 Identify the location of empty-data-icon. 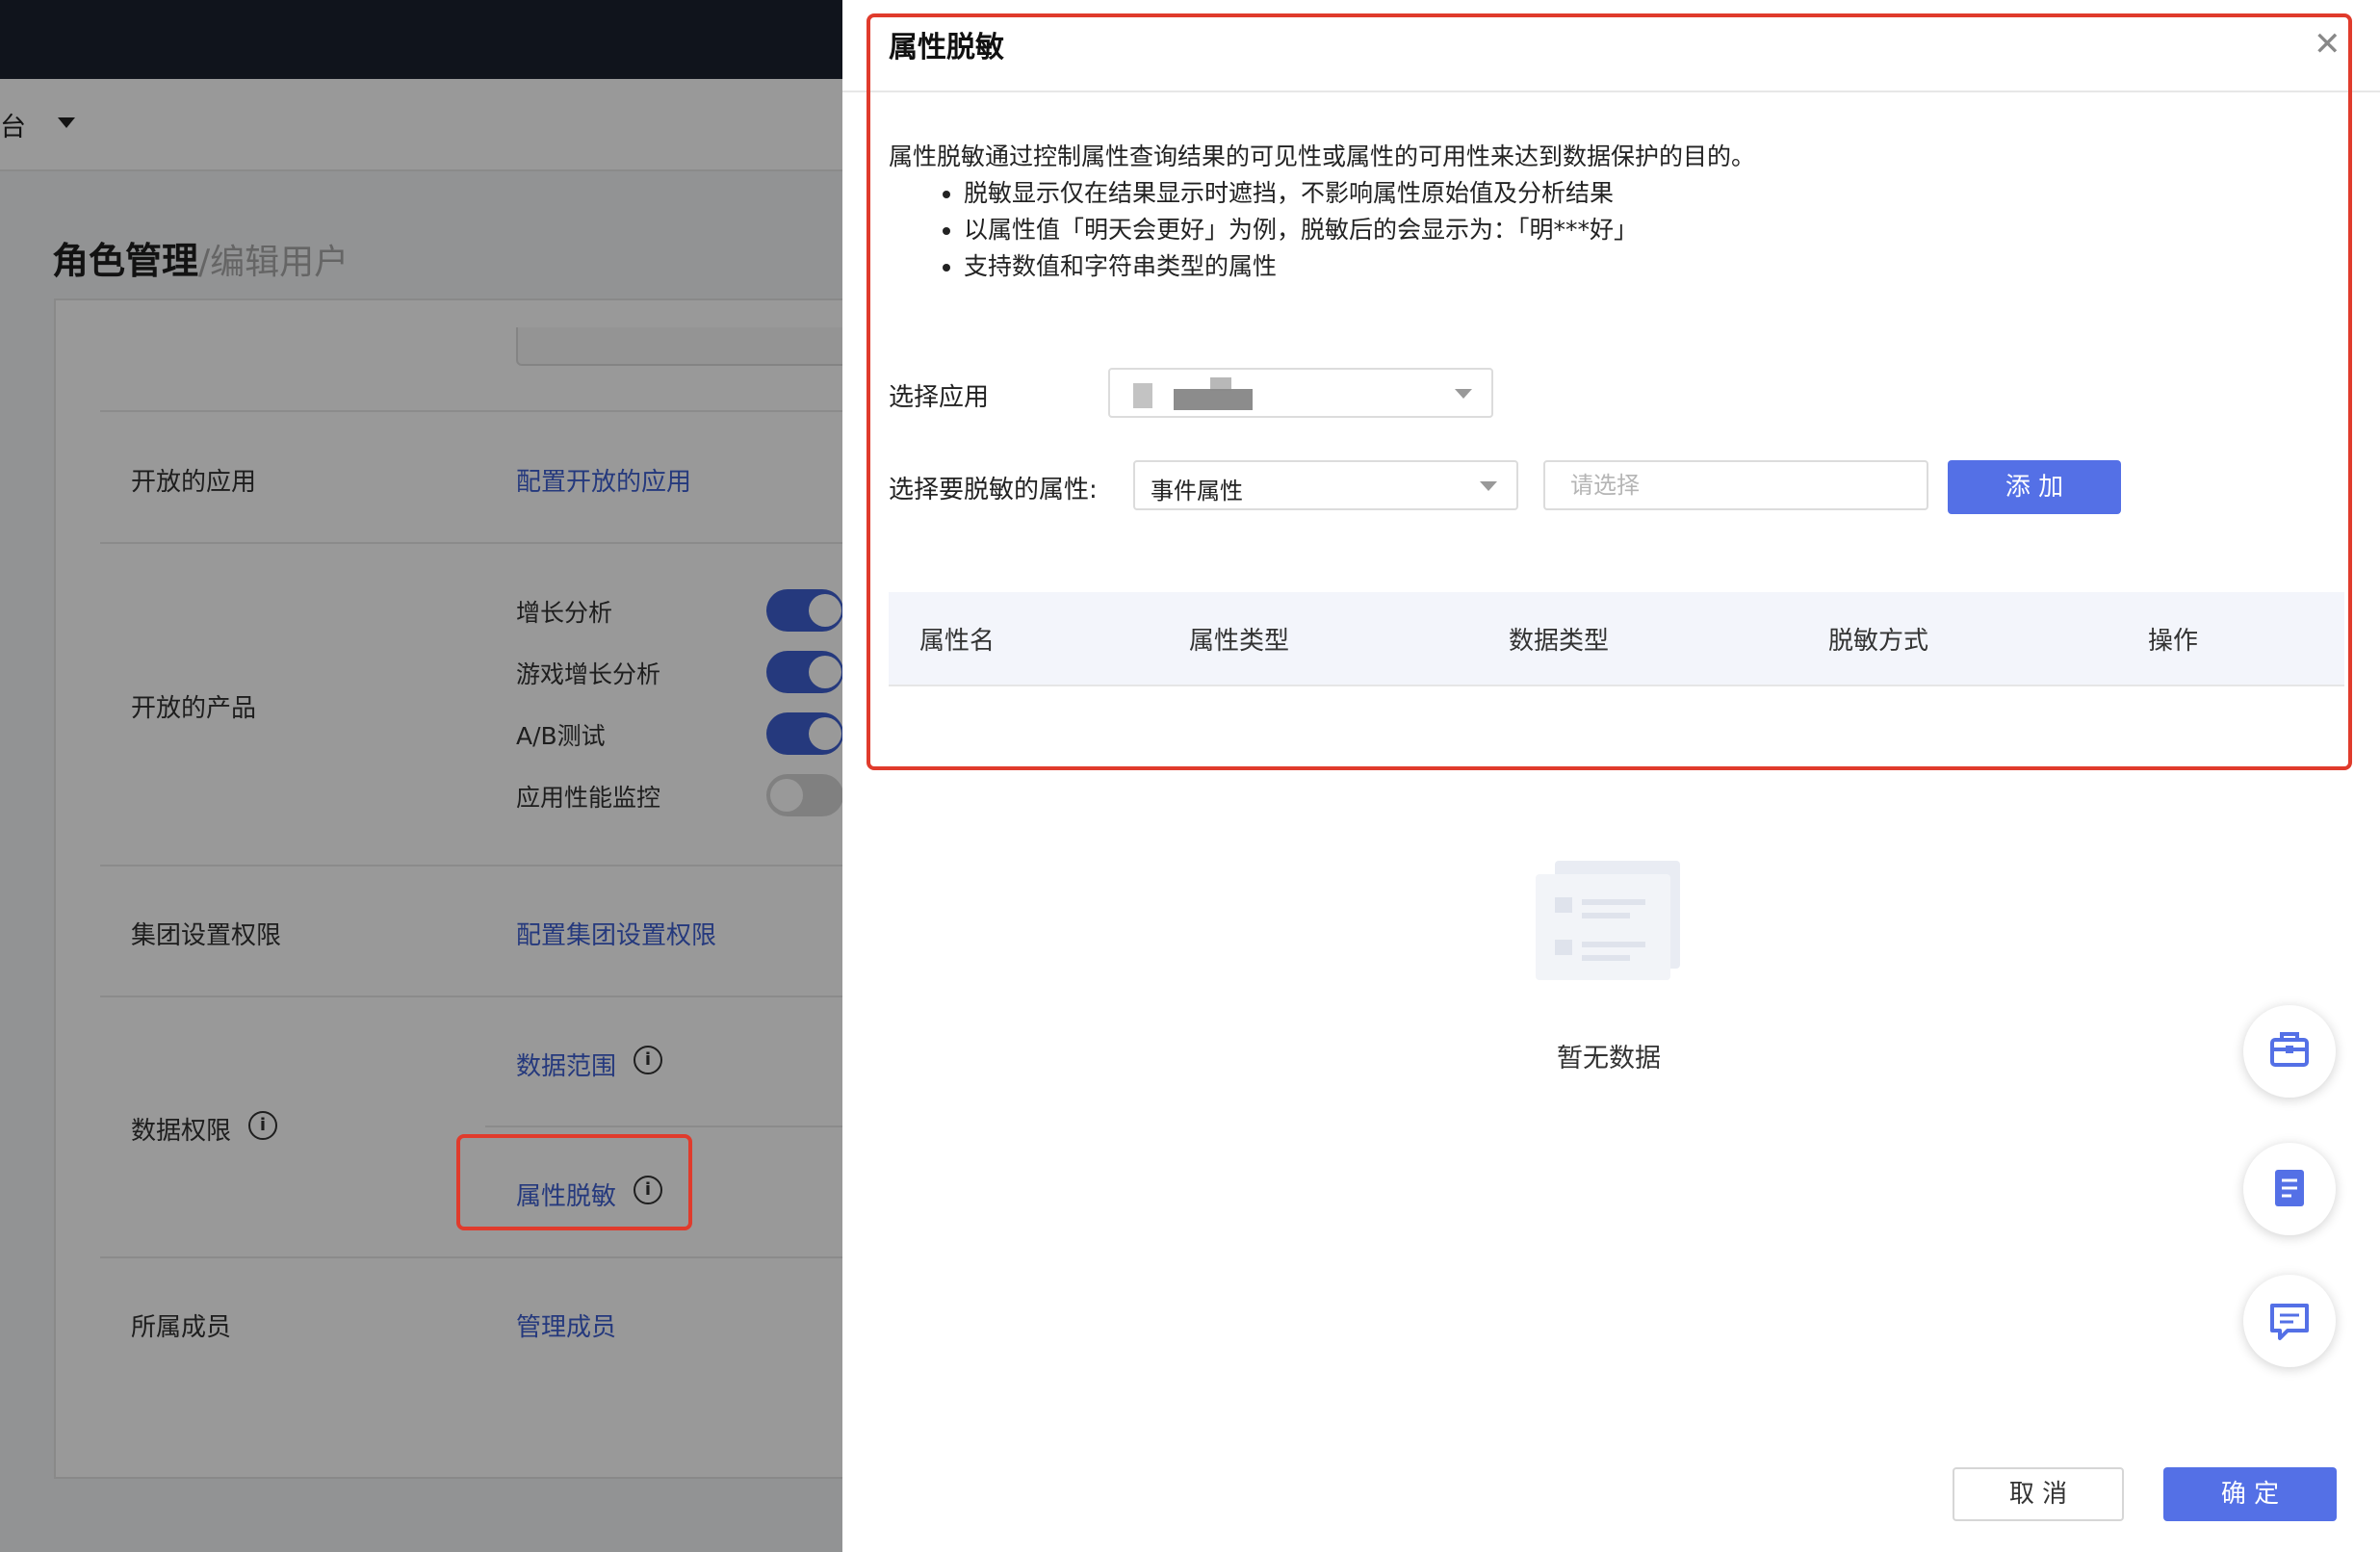
(1608, 921).